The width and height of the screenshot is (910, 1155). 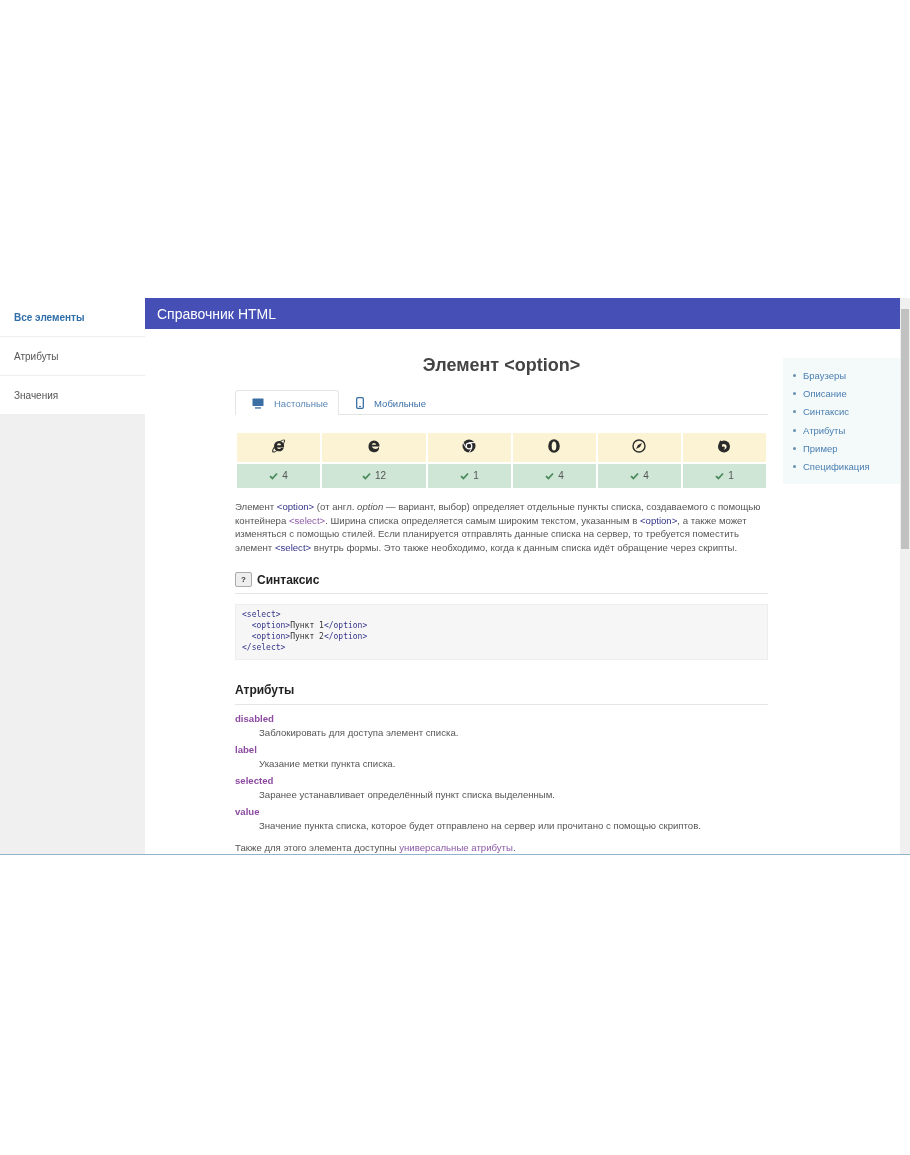 I want to click on tab: Мобильные, so click(x=388, y=402).